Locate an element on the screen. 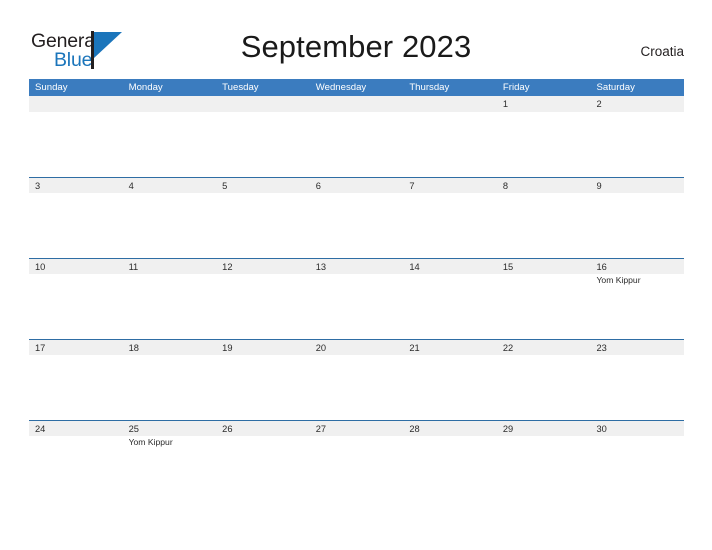  day-number: 16 is located at coordinates (637, 266).